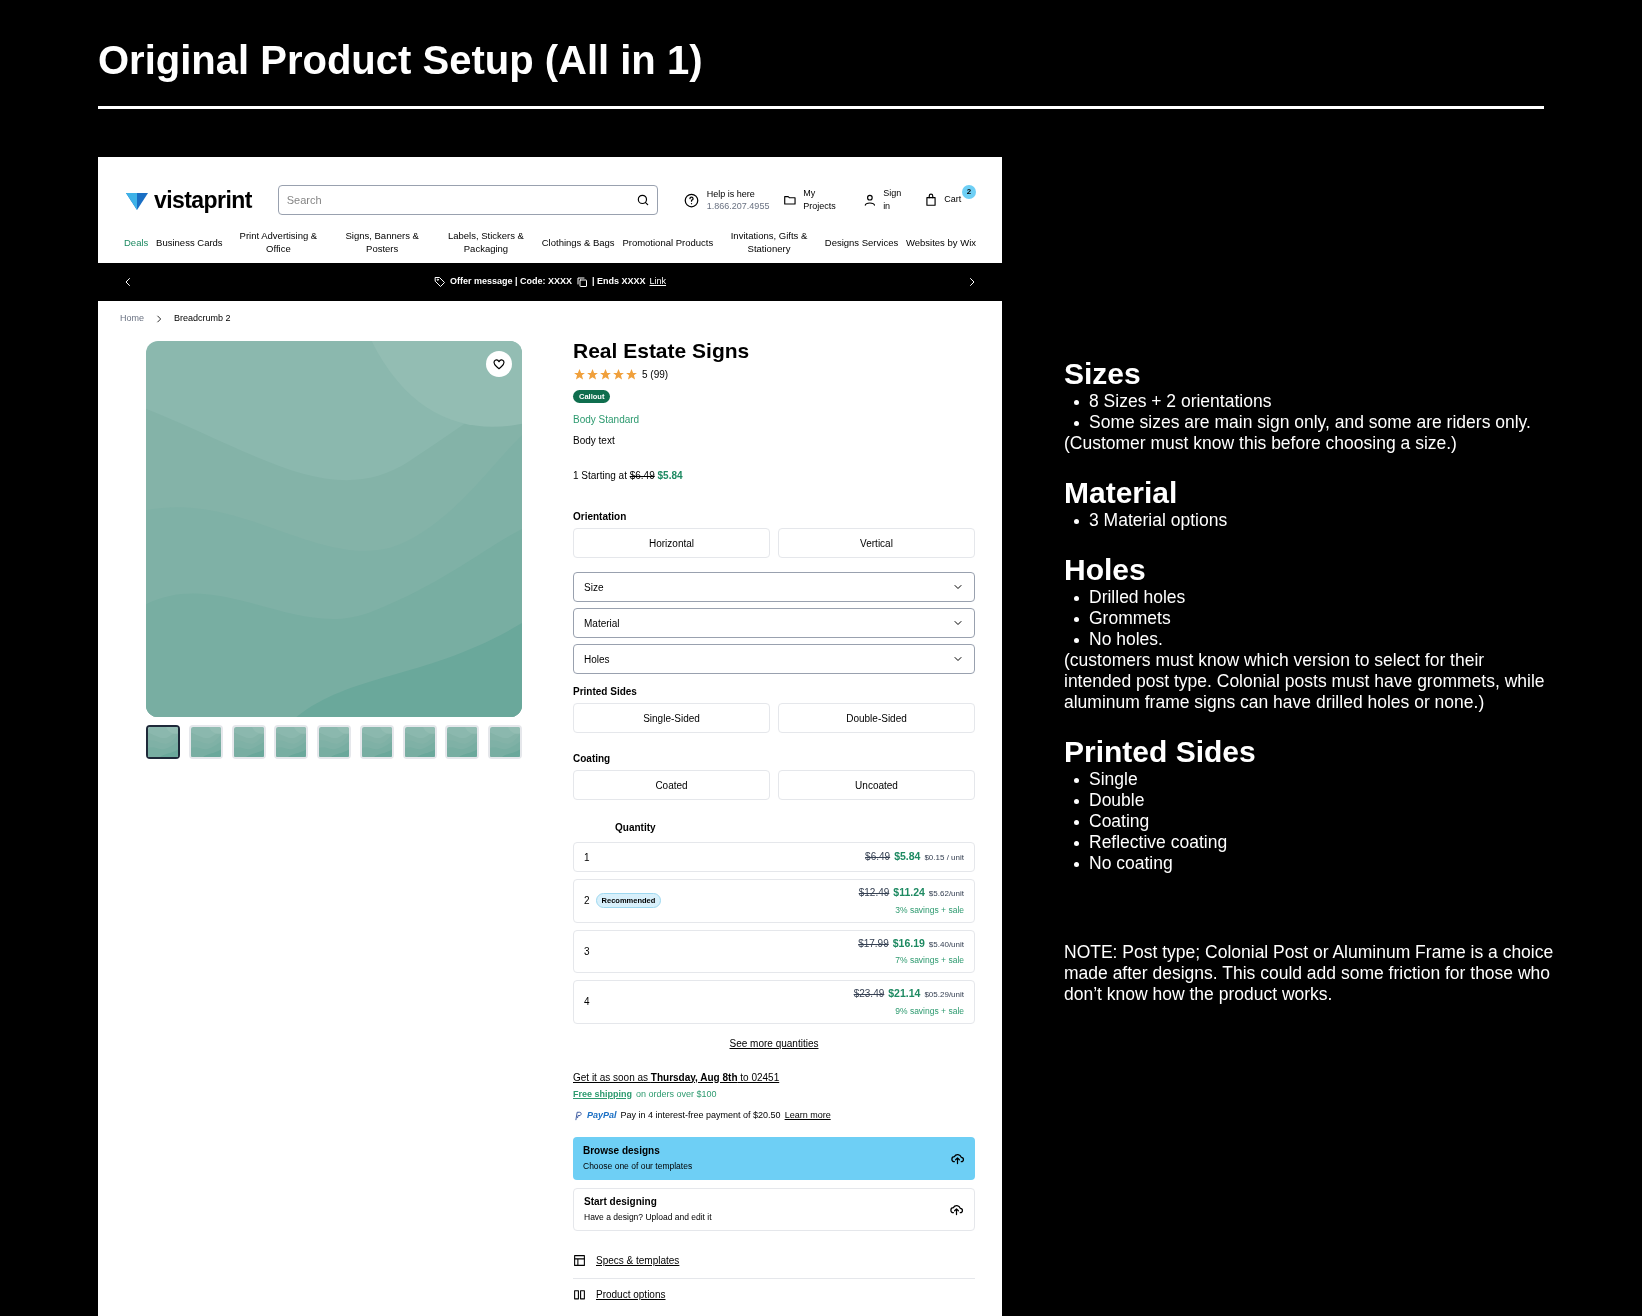  Describe the element at coordinates (631, 1294) in the screenshot. I see `info-link: Product options` at that location.